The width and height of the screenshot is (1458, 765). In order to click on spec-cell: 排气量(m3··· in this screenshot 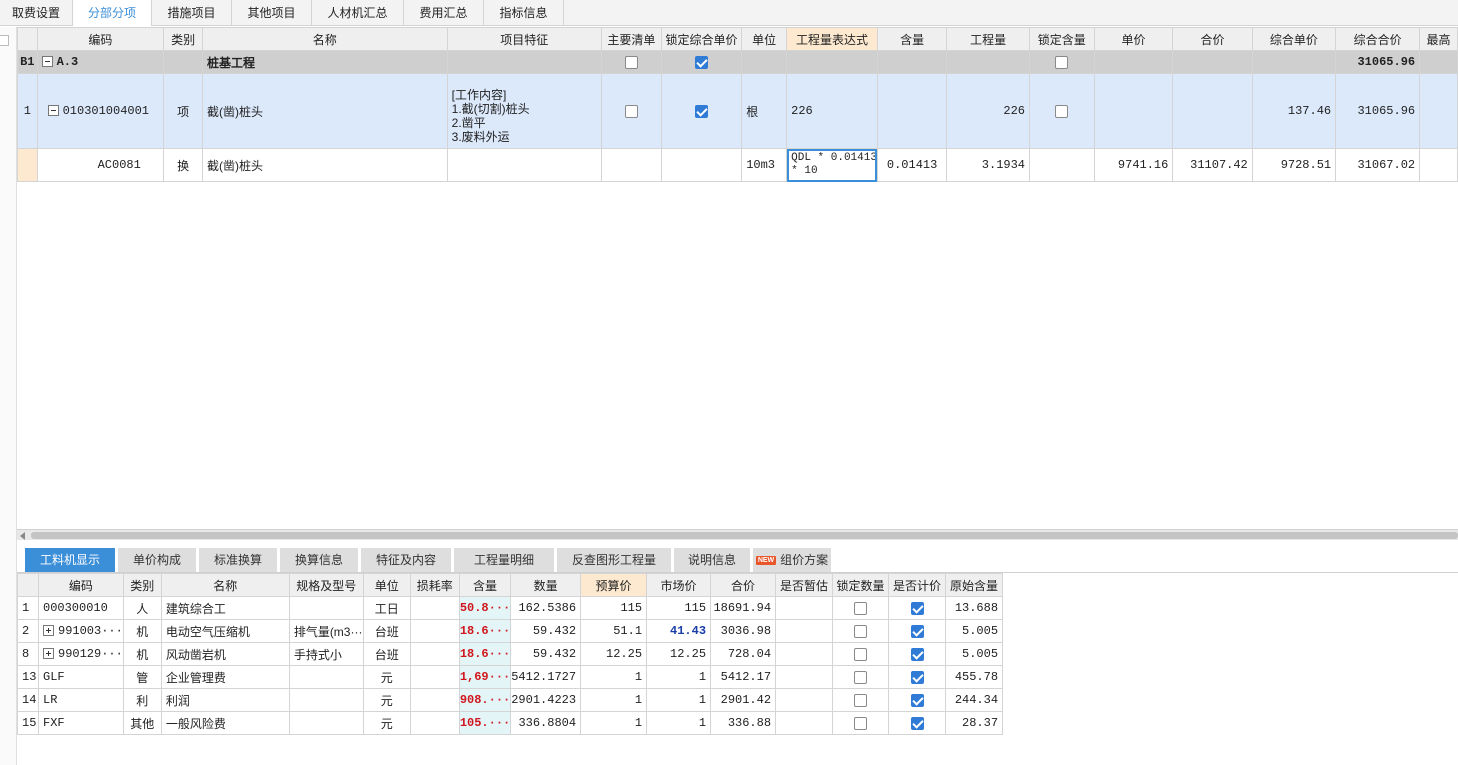, I will do `click(326, 631)`.